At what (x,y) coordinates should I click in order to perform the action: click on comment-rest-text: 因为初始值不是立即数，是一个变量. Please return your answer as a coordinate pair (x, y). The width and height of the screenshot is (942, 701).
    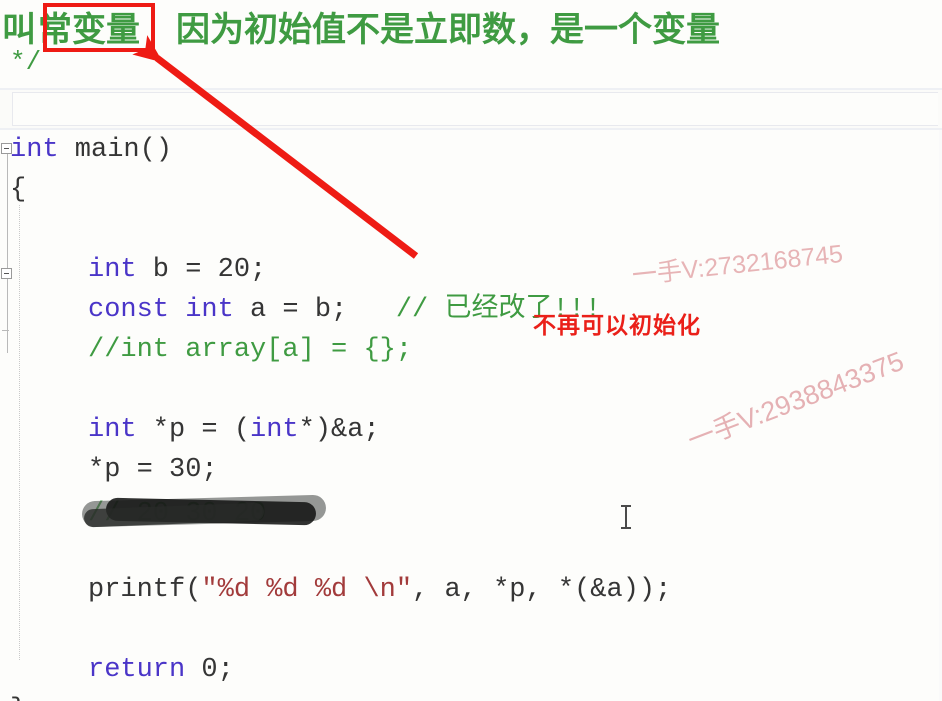
    Looking at the image, I should click on (448, 30).